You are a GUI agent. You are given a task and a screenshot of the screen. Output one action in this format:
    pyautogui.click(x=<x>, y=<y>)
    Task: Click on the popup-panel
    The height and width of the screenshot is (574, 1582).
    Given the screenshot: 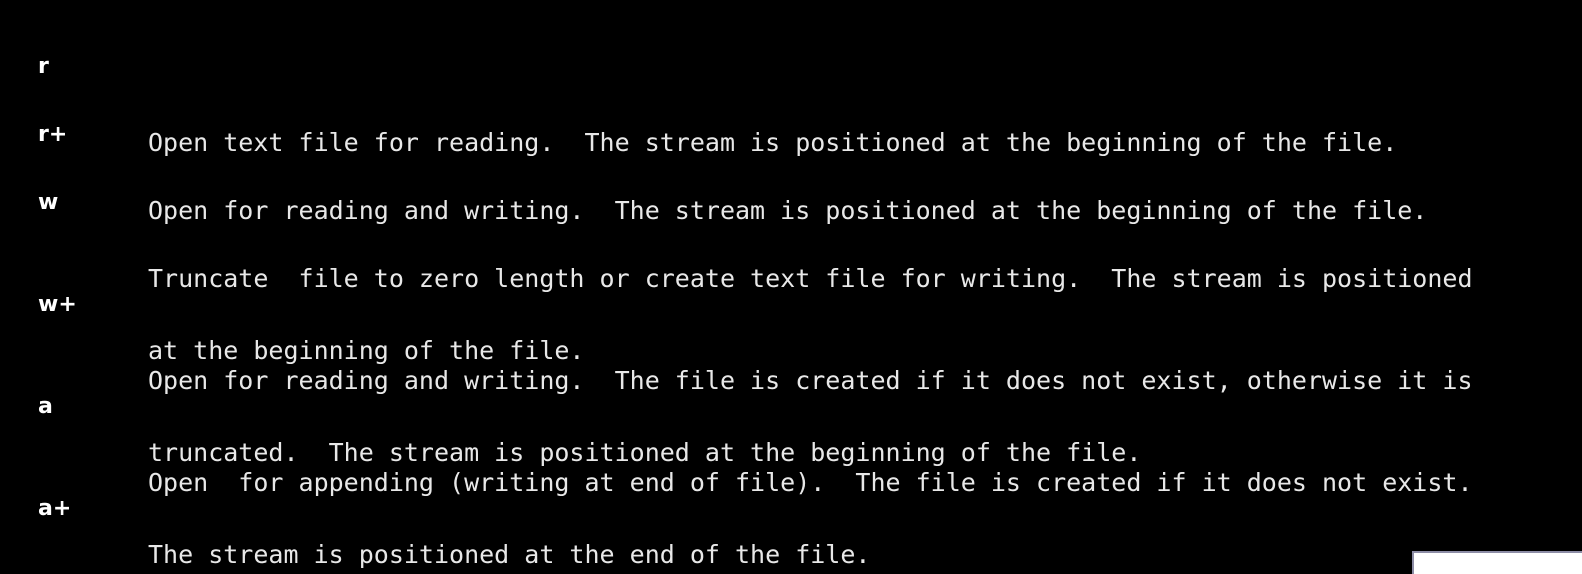 What is the action you would take?
    pyautogui.click(x=1497, y=562)
    